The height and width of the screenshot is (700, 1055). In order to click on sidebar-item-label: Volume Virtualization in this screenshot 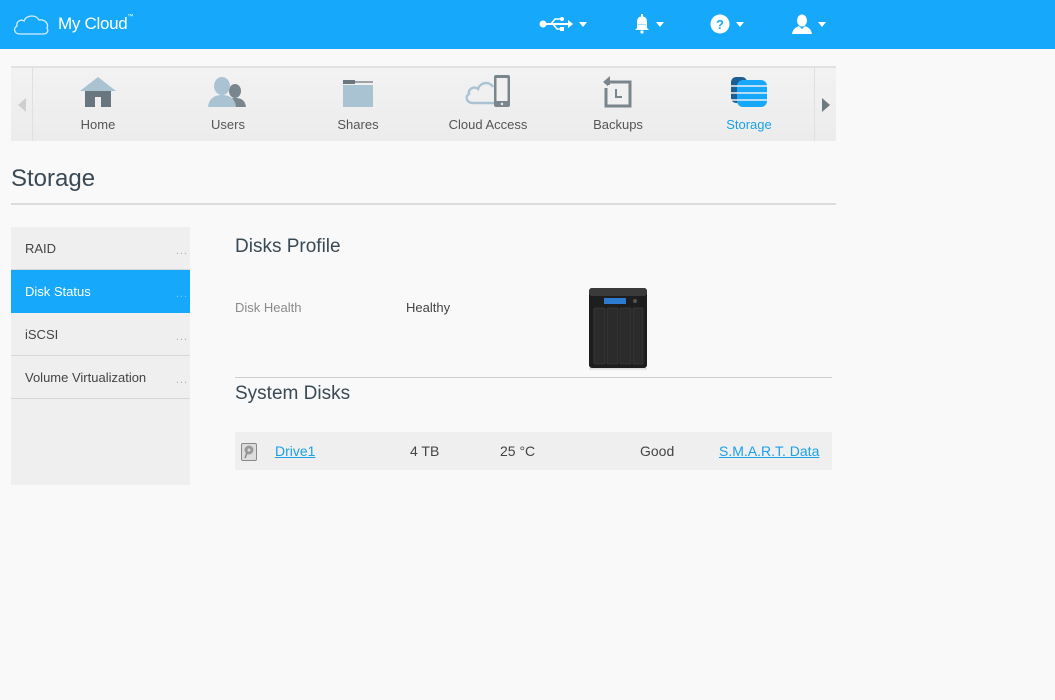, I will do `click(86, 377)`.